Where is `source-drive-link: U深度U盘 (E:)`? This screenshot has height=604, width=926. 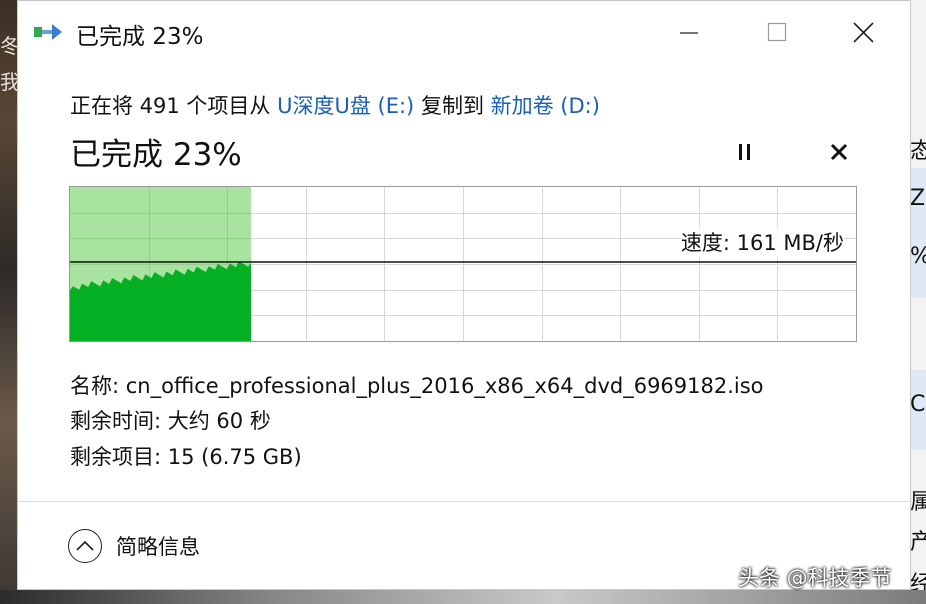 source-drive-link: U深度U盘 (E:) is located at coordinates (345, 106).